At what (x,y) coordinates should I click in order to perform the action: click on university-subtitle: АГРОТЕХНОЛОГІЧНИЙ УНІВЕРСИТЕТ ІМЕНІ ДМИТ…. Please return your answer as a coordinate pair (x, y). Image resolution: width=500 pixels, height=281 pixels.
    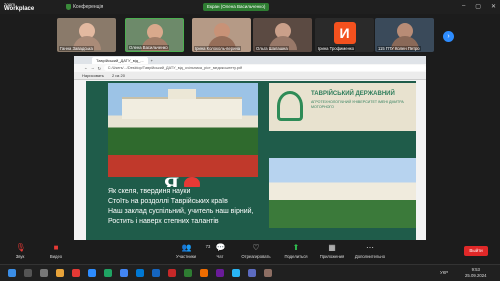
    Looking at the image, I should click on (357, 104).